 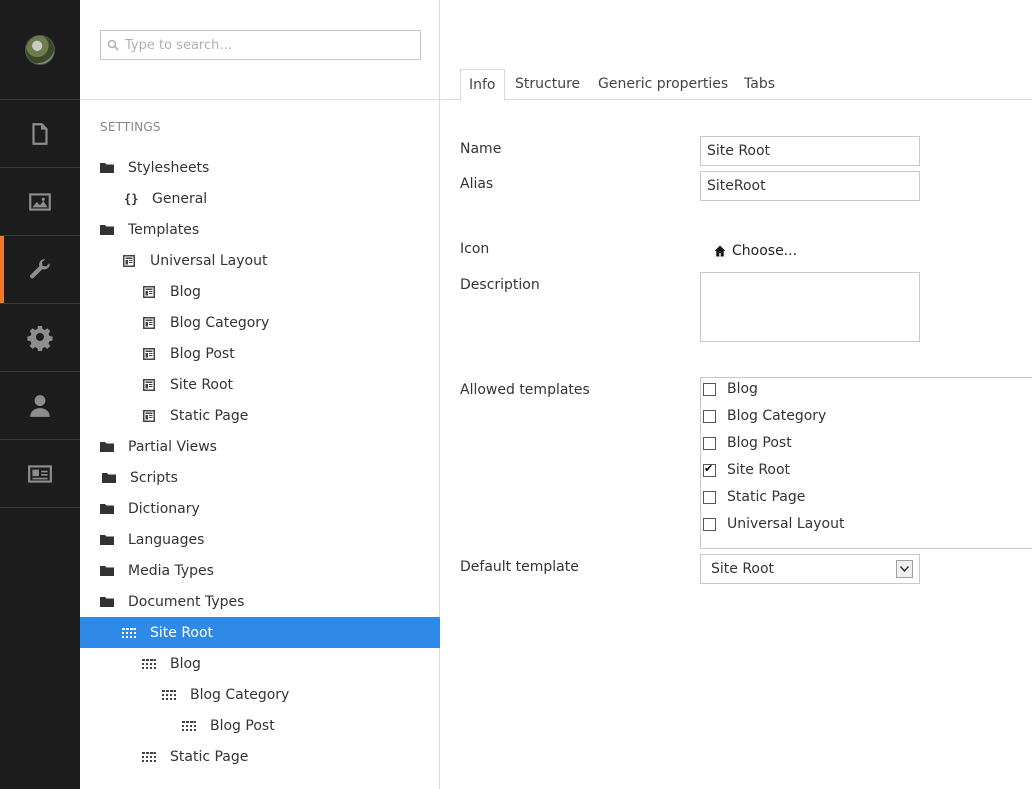 I want to click on checkbox-label: Blog Category, so click(x=777, y=416).